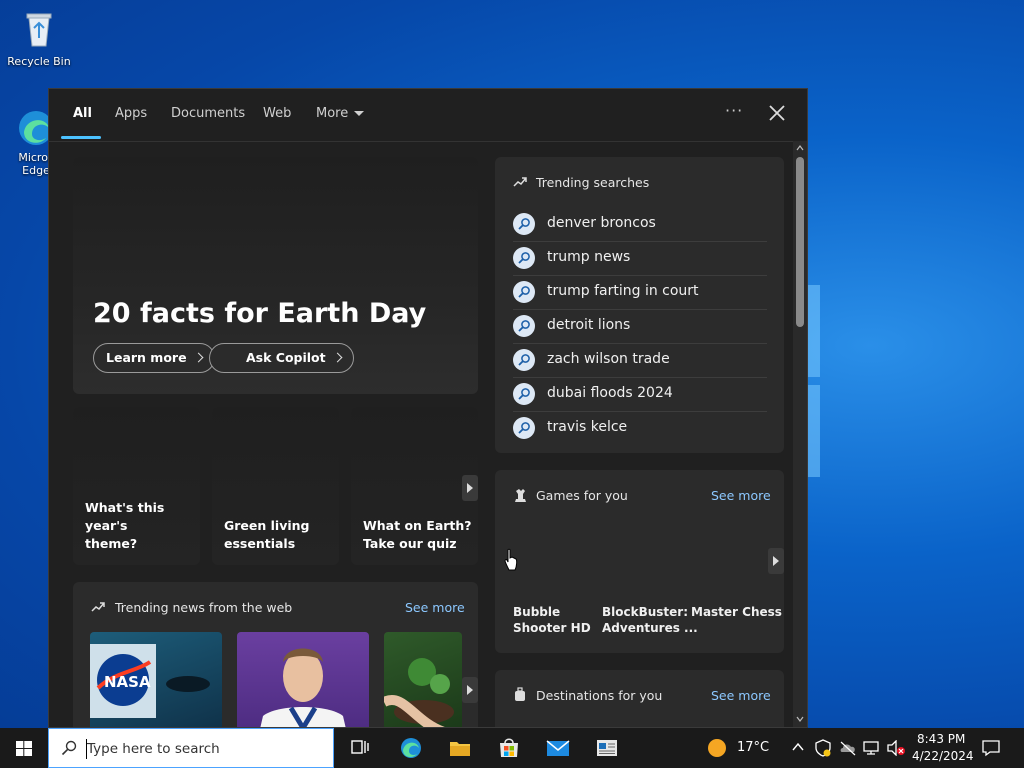 The width and height of the screenshot is (1024, 768). What do you see at coordinates (260, 543) in the screenshot?
I see `card-line: essentials` at bounding box center [260, 543].